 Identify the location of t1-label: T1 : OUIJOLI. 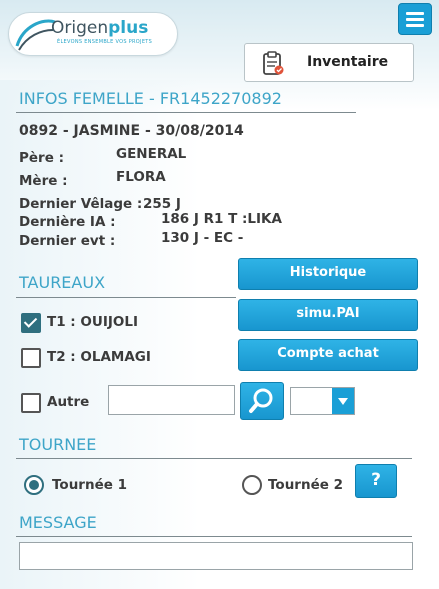
(92, 322).